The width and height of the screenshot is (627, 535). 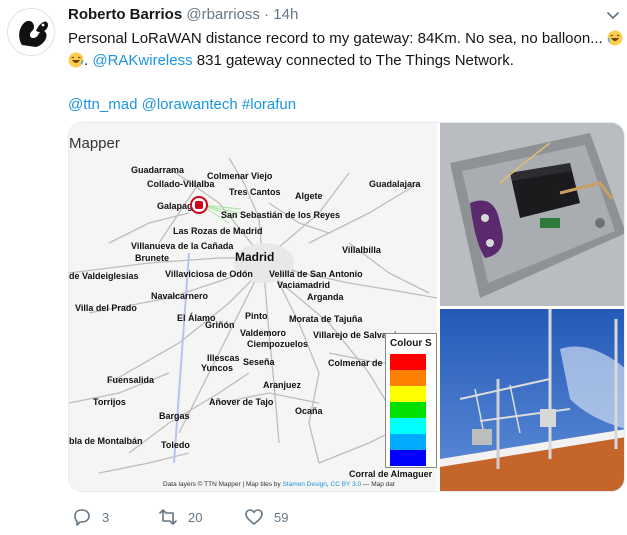 I want to click on mention-ttn-mad: @ttn_mad, so click(x=102, y=104).